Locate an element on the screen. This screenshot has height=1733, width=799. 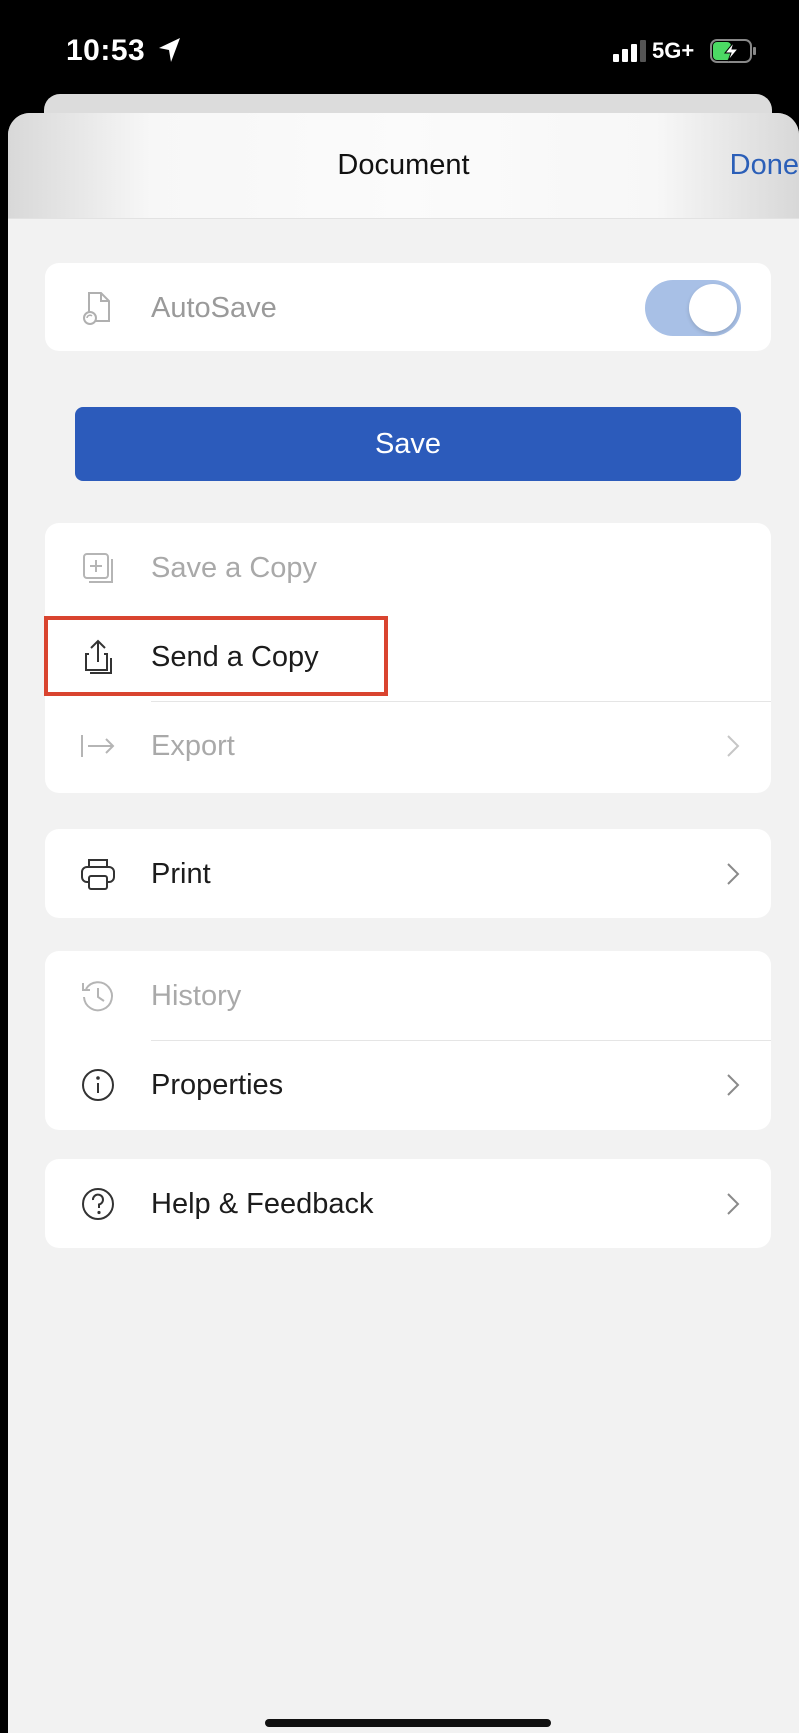
autosave-card: AutoSave is located at coordinates (408, 307).